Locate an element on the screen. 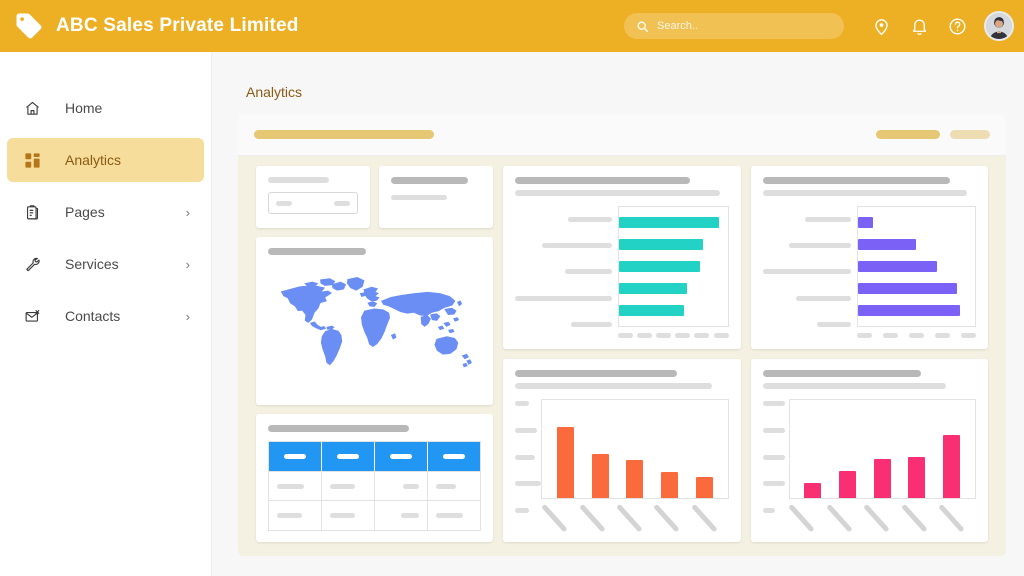 The width and height of the screenshot is (1024, 576). sidebar-item-analytics: Analytics is located at coordinates (105, 160).